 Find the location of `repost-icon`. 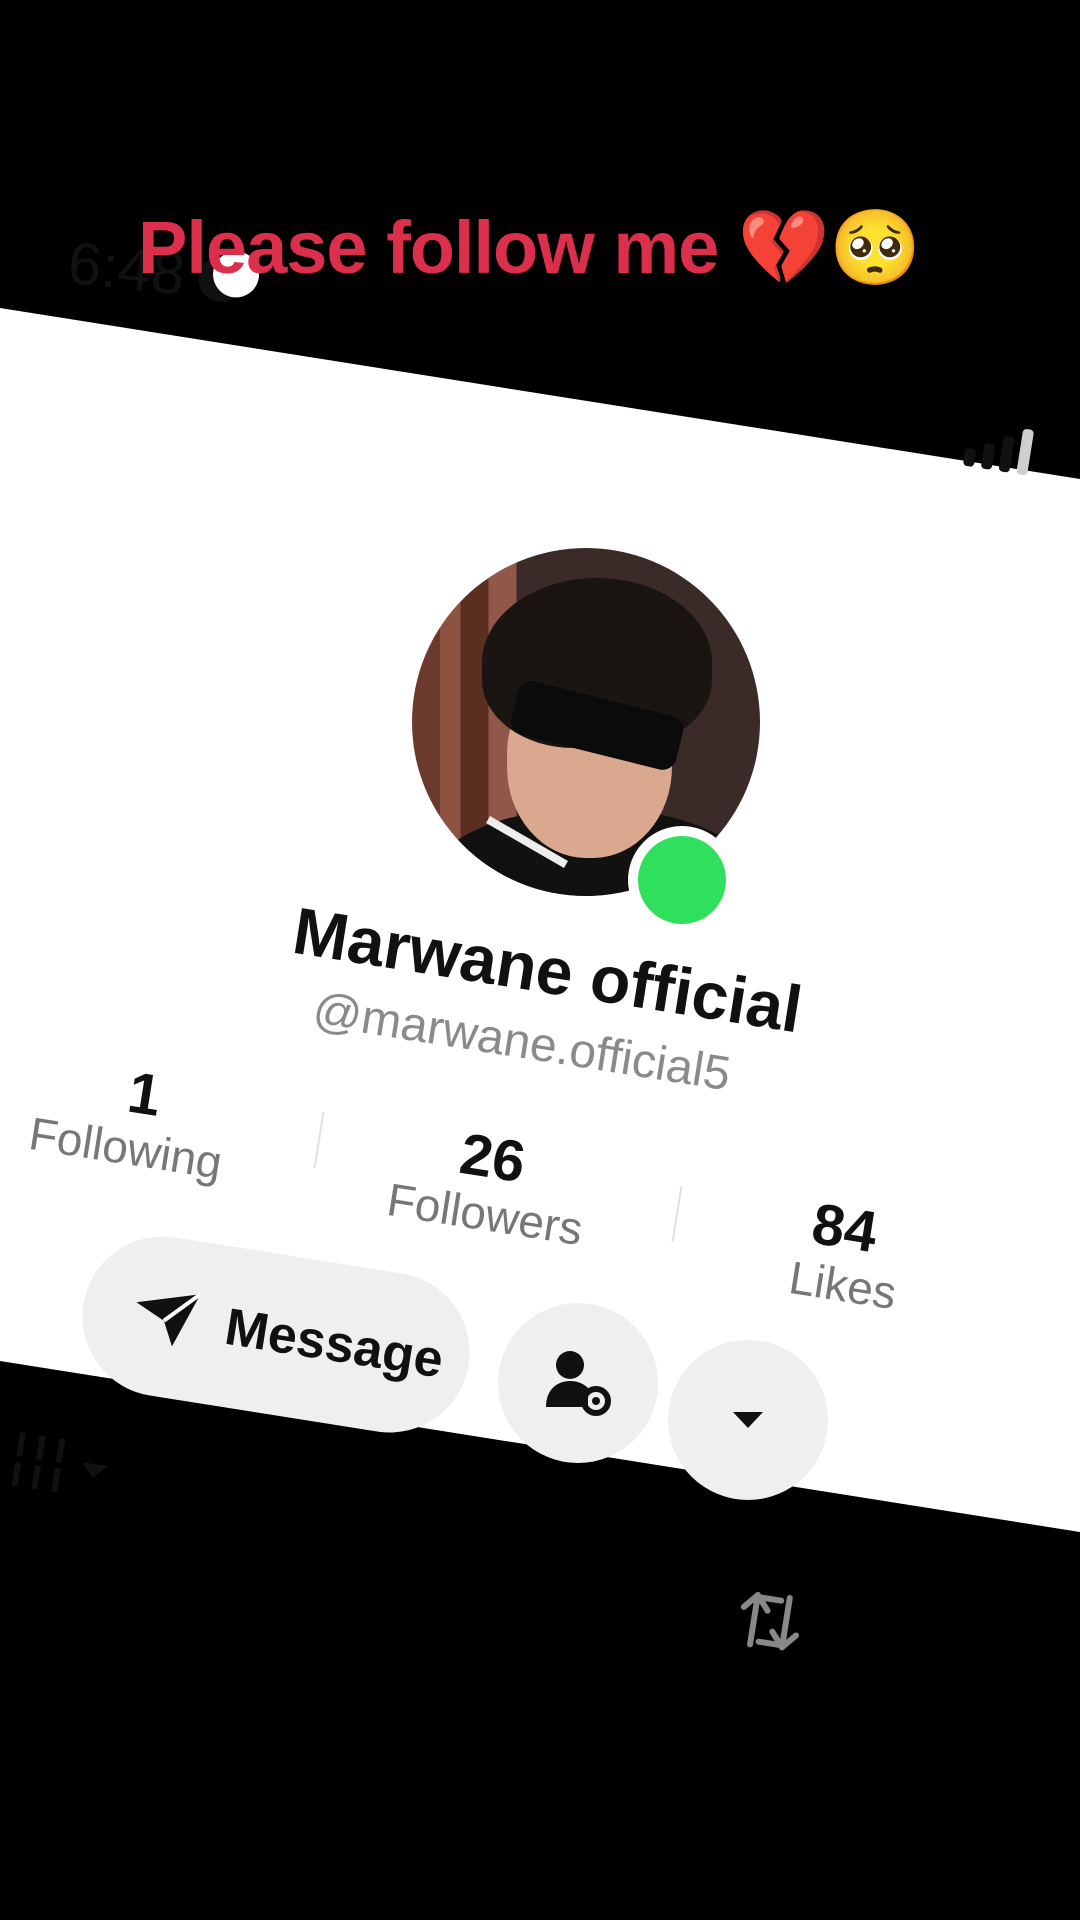

repost-icon is located at coordinates (770, 1621).